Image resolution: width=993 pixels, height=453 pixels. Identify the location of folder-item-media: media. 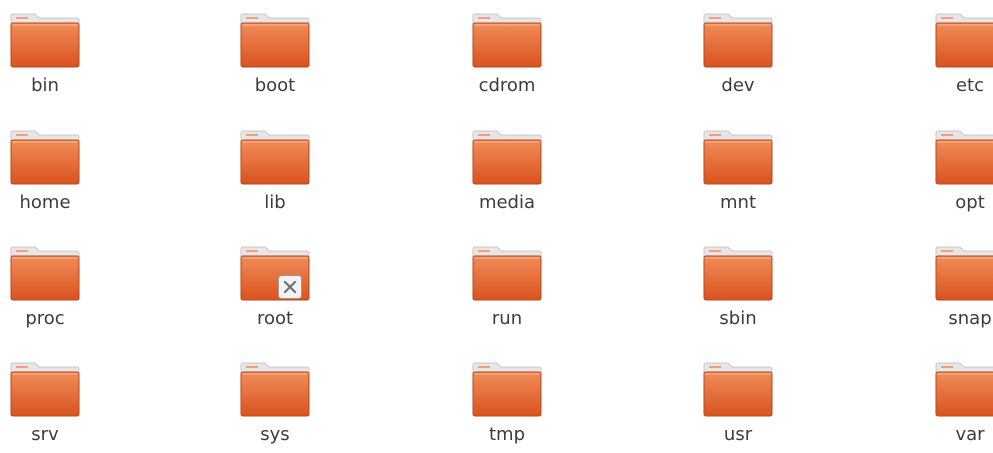
(507, 169).